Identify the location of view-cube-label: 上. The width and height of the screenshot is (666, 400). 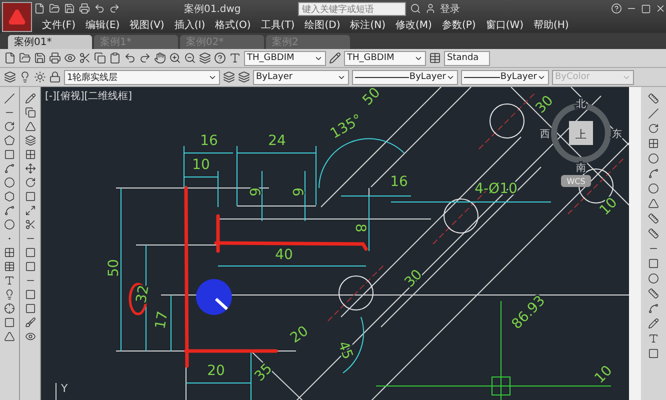
(580, 134).